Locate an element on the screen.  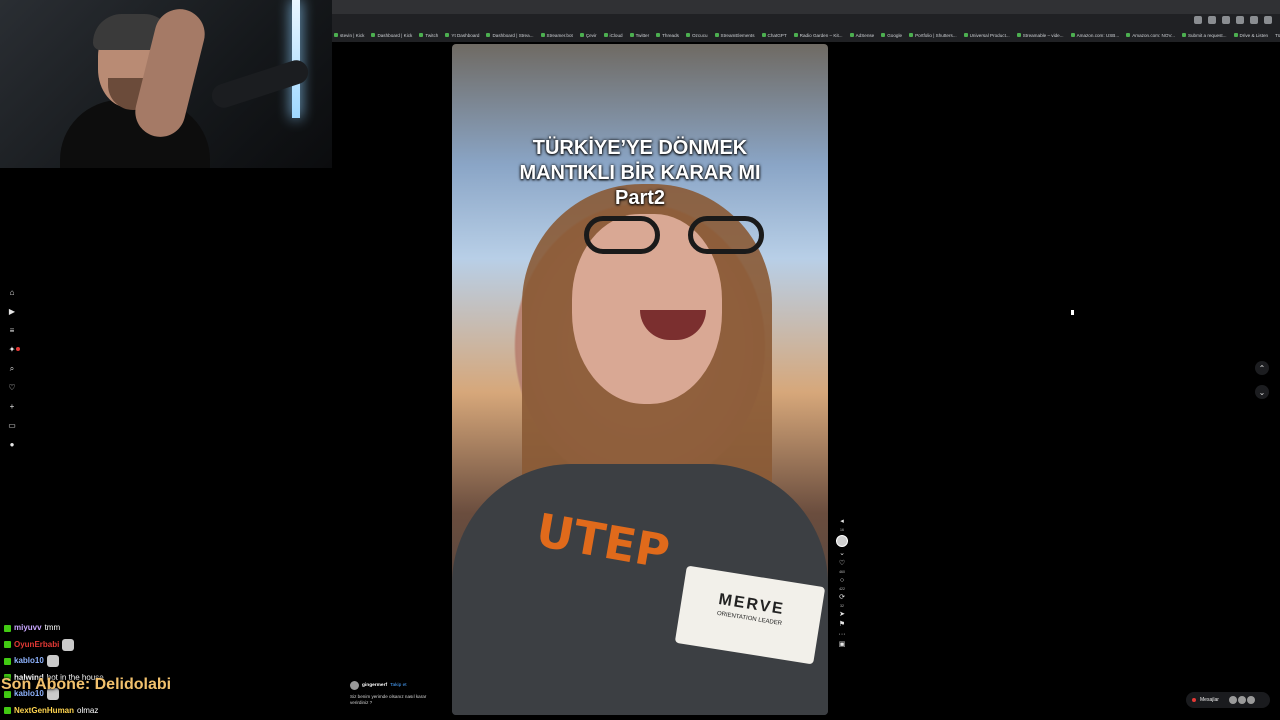
chevron-down-icon: ⌄ is located at coordinates (842, 553).